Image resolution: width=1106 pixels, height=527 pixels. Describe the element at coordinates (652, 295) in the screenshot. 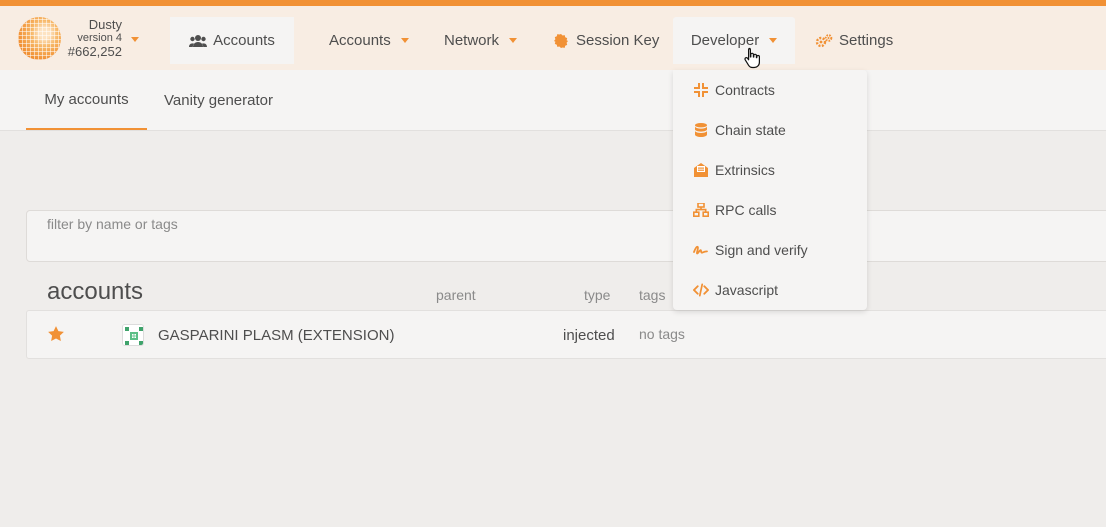

I see `column-header-tags: tags` at that location.